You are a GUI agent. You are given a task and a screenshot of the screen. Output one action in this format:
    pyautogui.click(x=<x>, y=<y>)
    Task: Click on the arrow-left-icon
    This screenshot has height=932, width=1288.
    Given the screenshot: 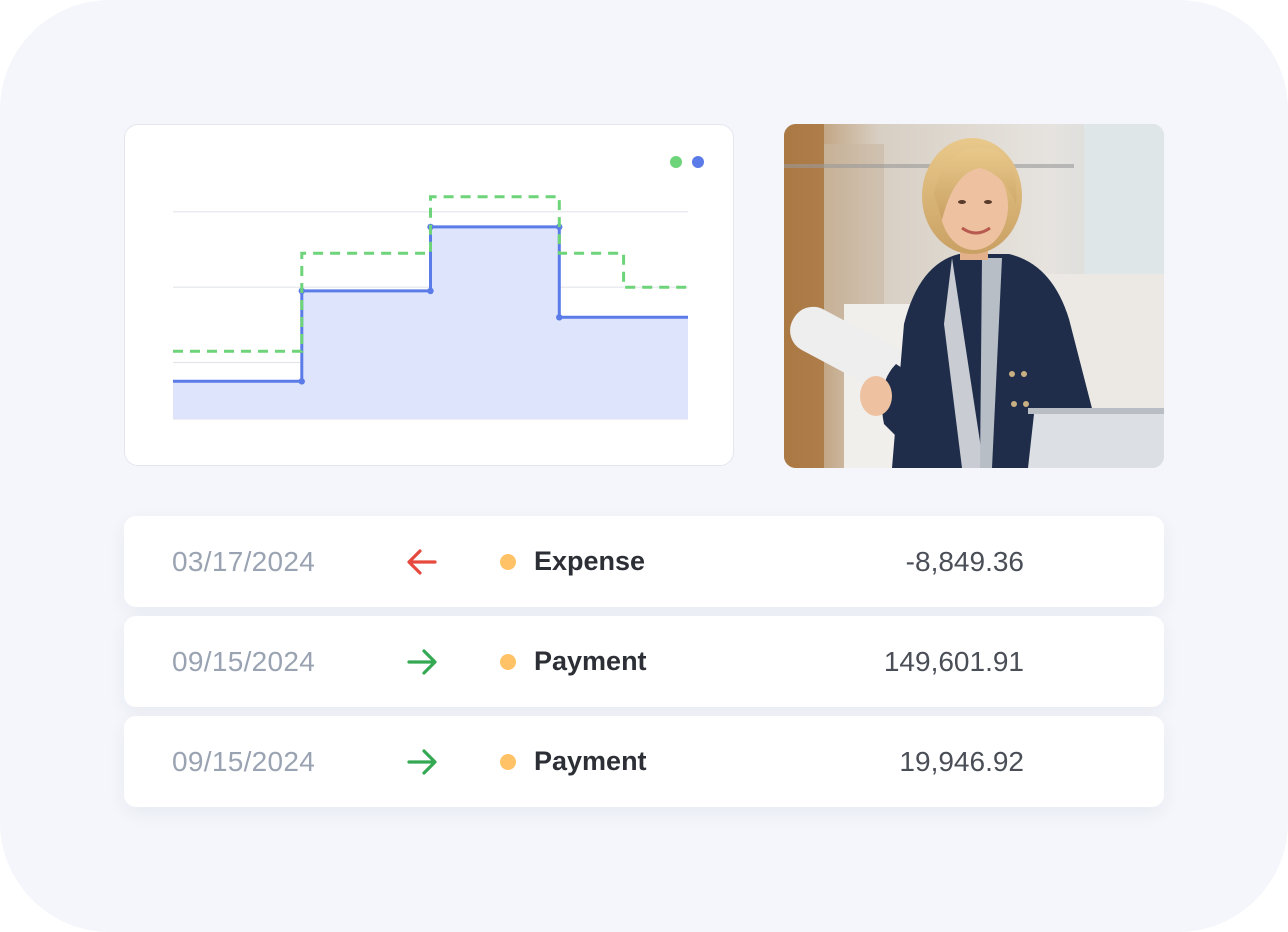 What is the action you would take?
    pyautogui.click(x=422, y=562)
    